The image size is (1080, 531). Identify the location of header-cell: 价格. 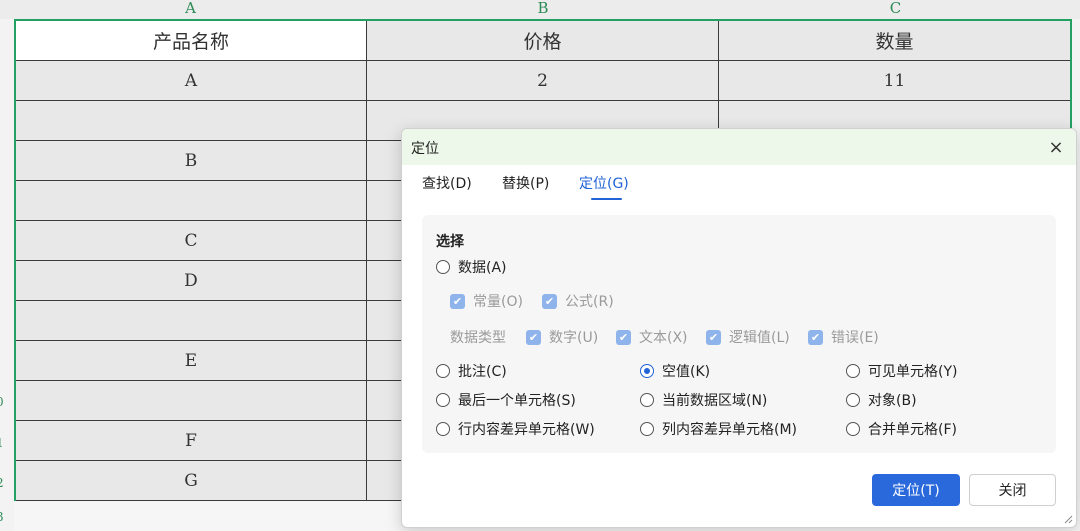
(543, 41).